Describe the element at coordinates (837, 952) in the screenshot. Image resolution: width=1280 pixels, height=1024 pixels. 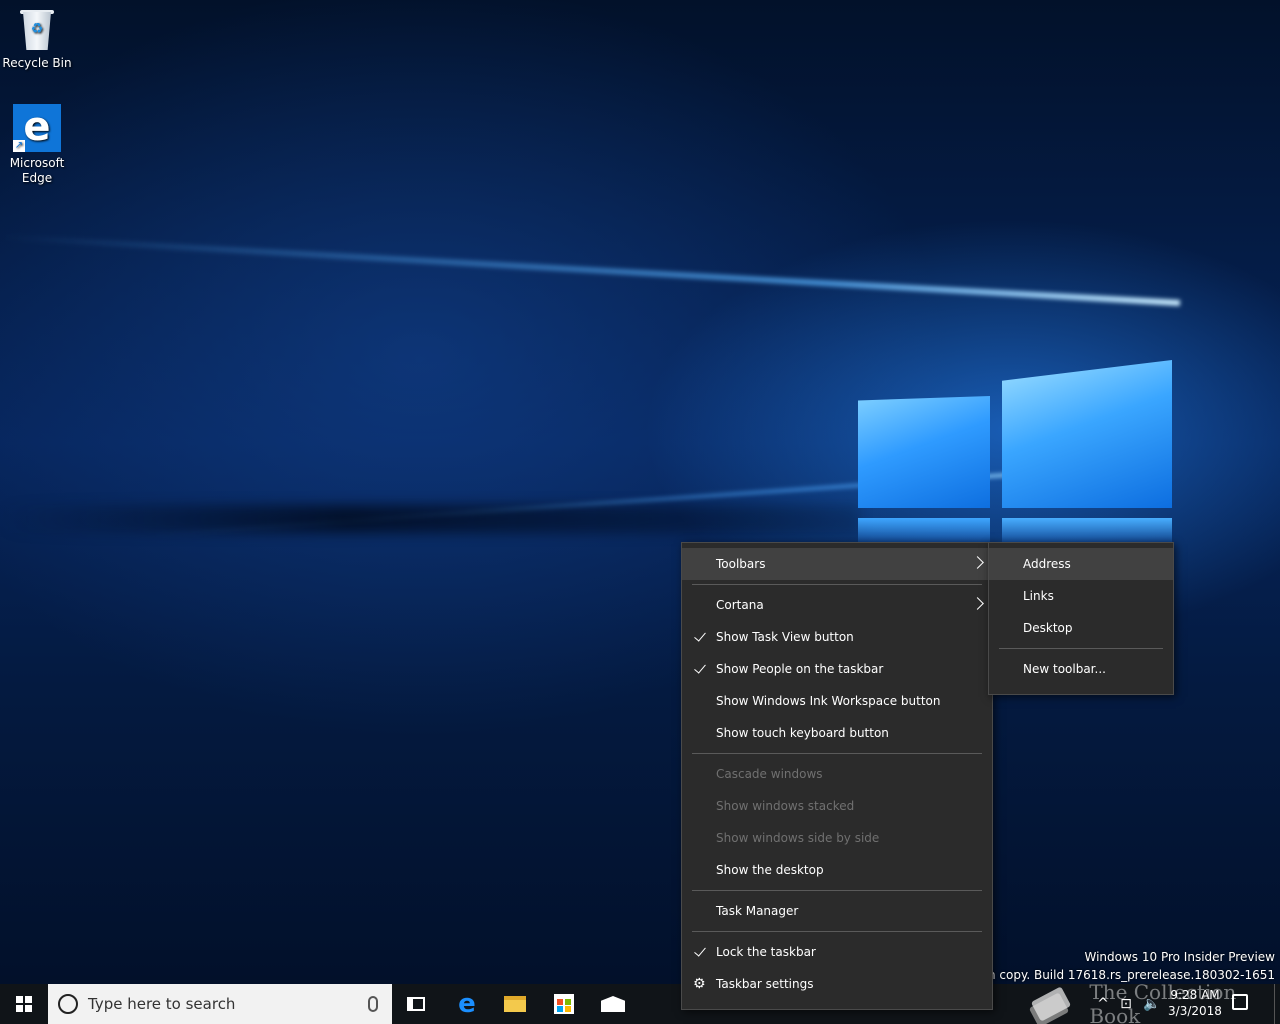
I see `menu-item-lock-the-taskbar: Lock the taskbar` at that location.